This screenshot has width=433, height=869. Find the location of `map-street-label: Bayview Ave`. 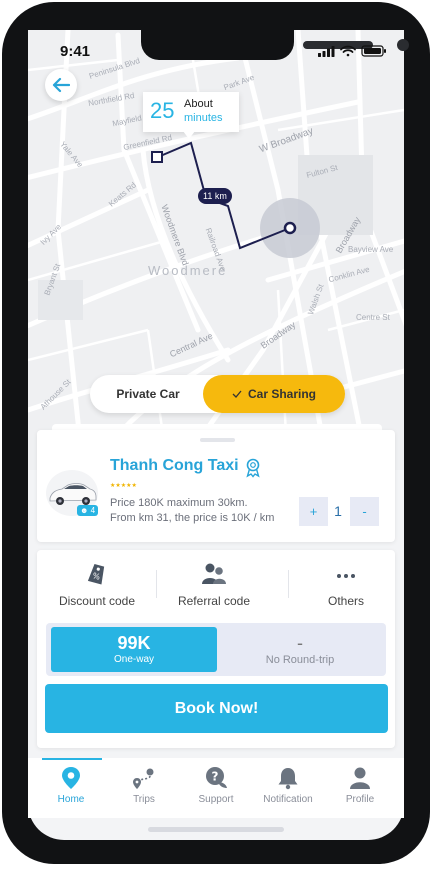

map-street-label: Bayview Ave is located at coordinates (371, 249).